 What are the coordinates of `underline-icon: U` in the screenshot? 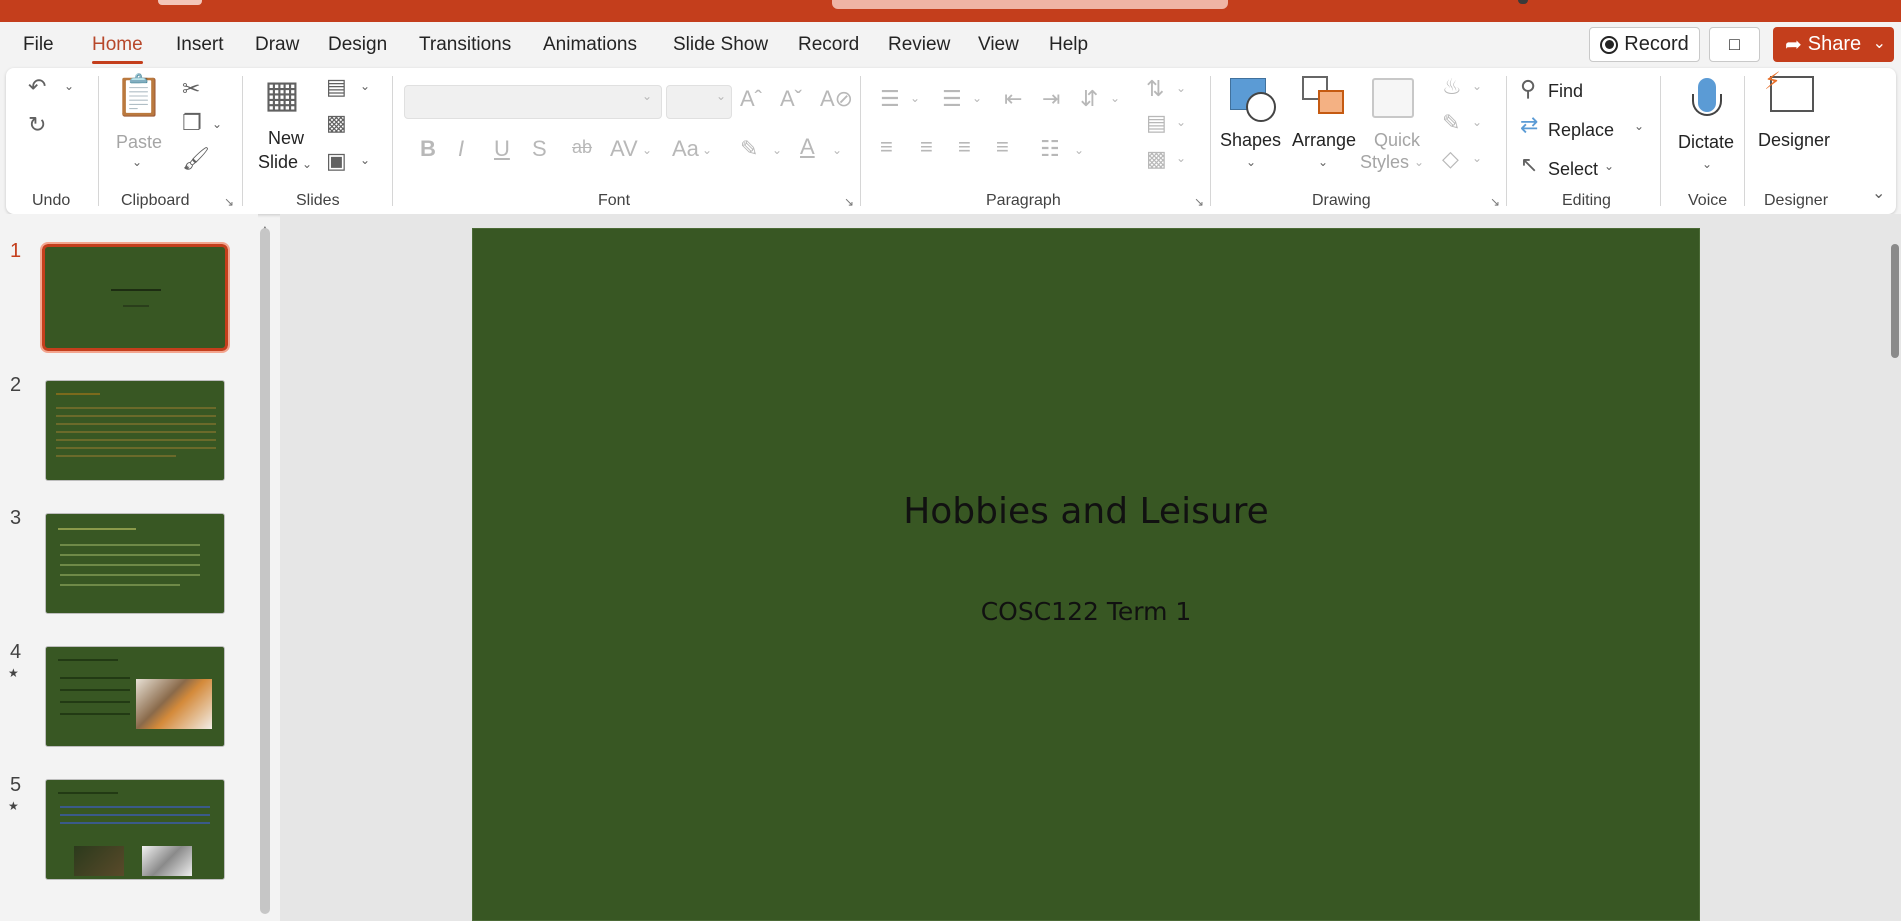 It's located at (502, 149).